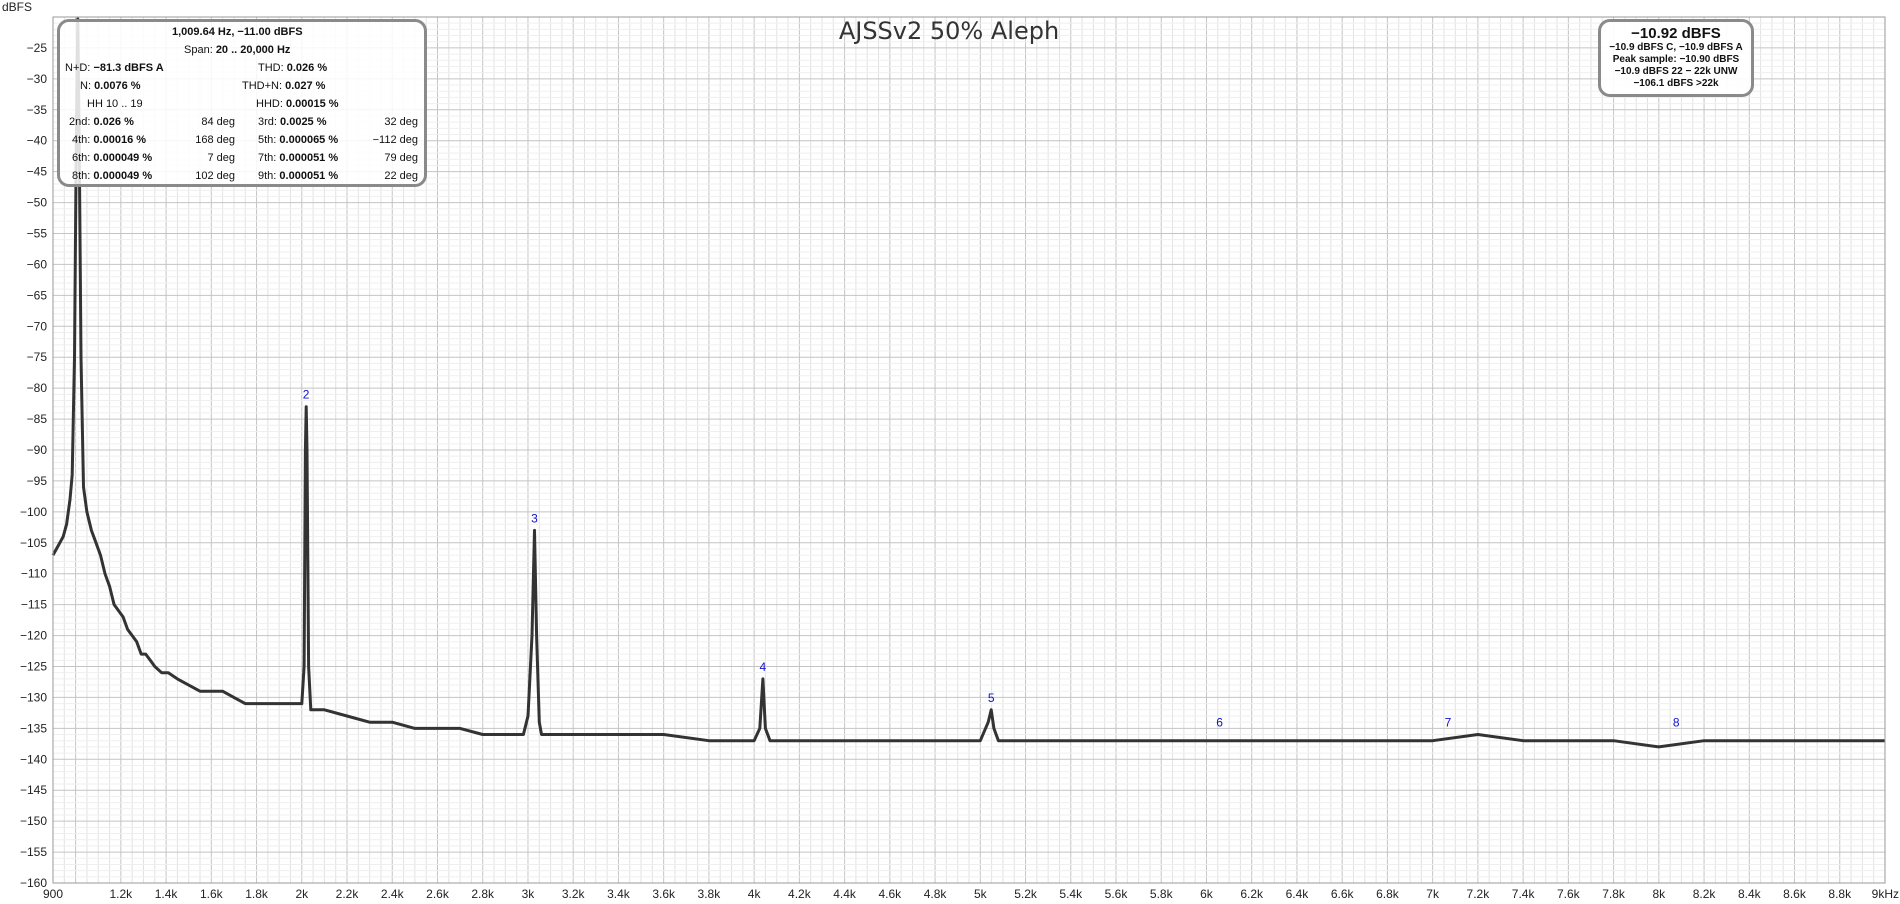 The image size is (1900, 904). What do you see at coordinates (120, 140) in the screenshot?
I see `h4-value: 0.00016 %` at bounding box center [120, 140].